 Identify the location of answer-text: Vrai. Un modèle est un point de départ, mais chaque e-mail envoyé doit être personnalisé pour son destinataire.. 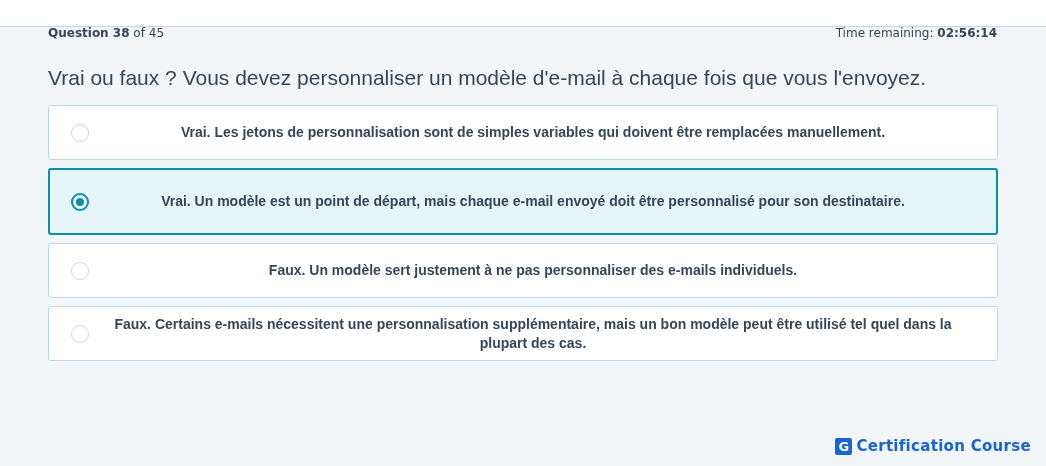
(533, 201).